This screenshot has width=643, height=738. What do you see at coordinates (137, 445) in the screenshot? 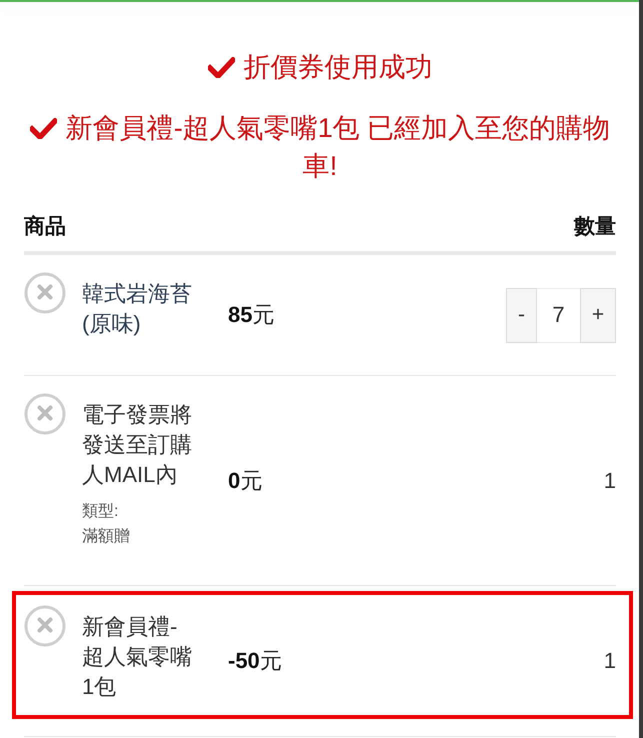
I see `product-name: 電子發票將發送至訂購人MAIL內` at bounding box center [137, 445].